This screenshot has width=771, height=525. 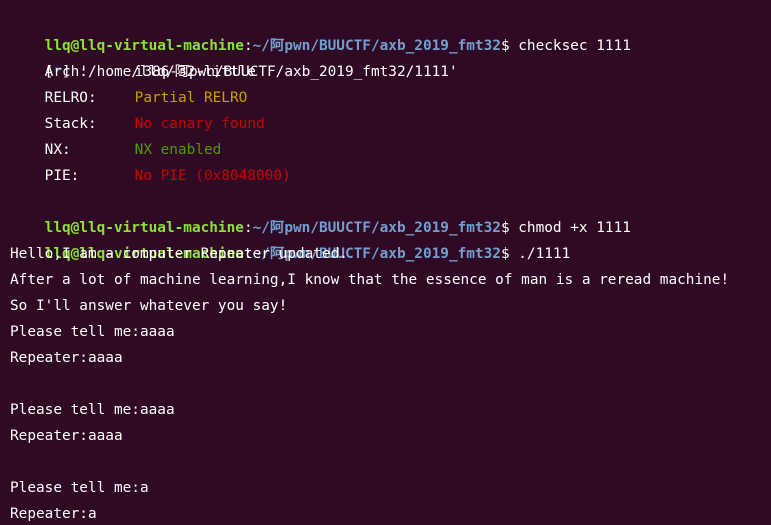 I want to click on command-checksec: checksec 1111, so click(x=574, y=46).